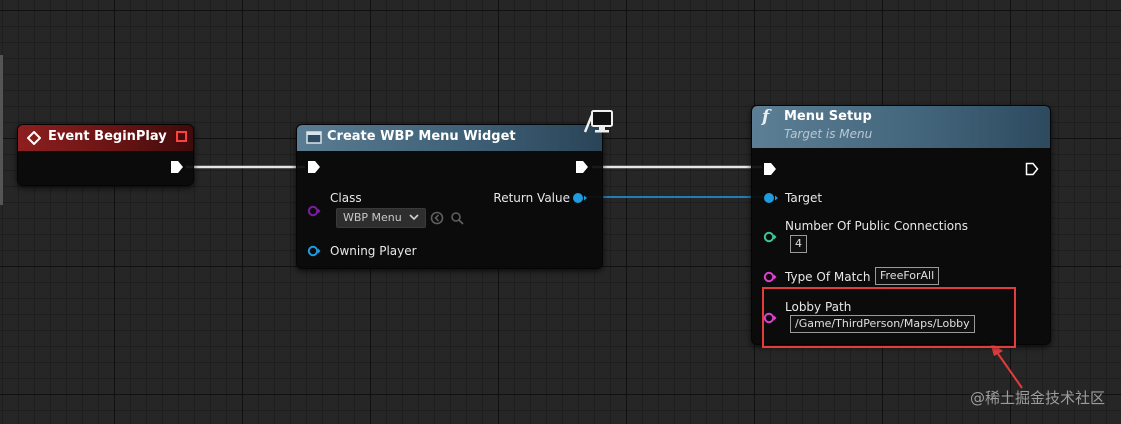 The image size is (1121, 424). I want to click on owning-player-pin-icon, so click(314, 251).